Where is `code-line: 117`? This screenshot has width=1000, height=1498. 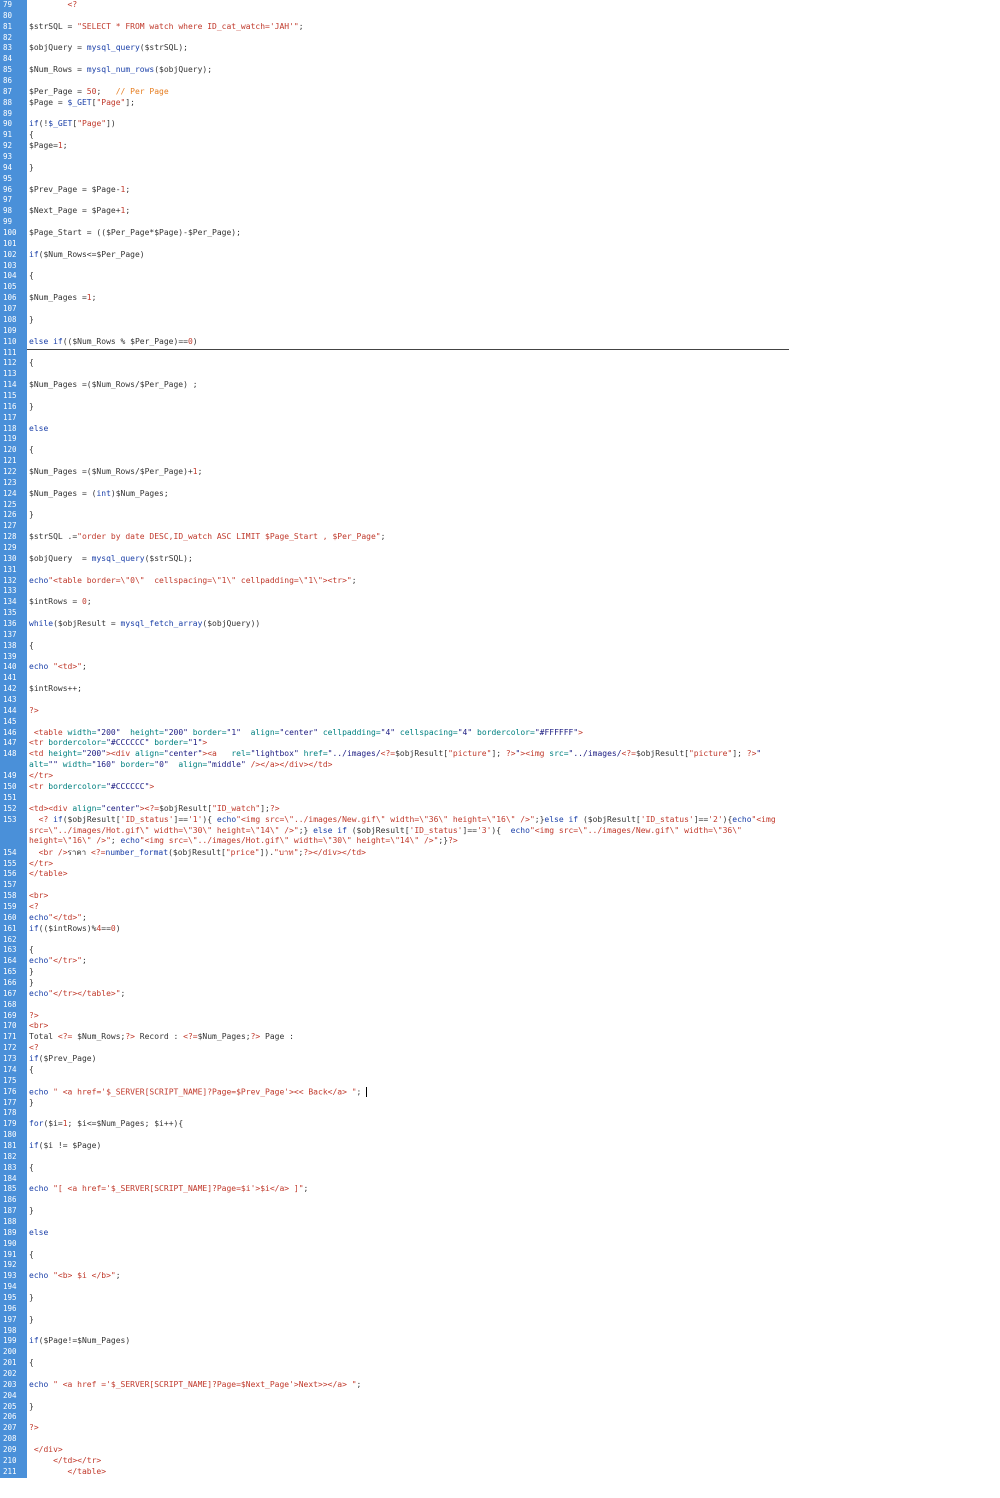
code-line: 117 is located at coordinates (500, 418).